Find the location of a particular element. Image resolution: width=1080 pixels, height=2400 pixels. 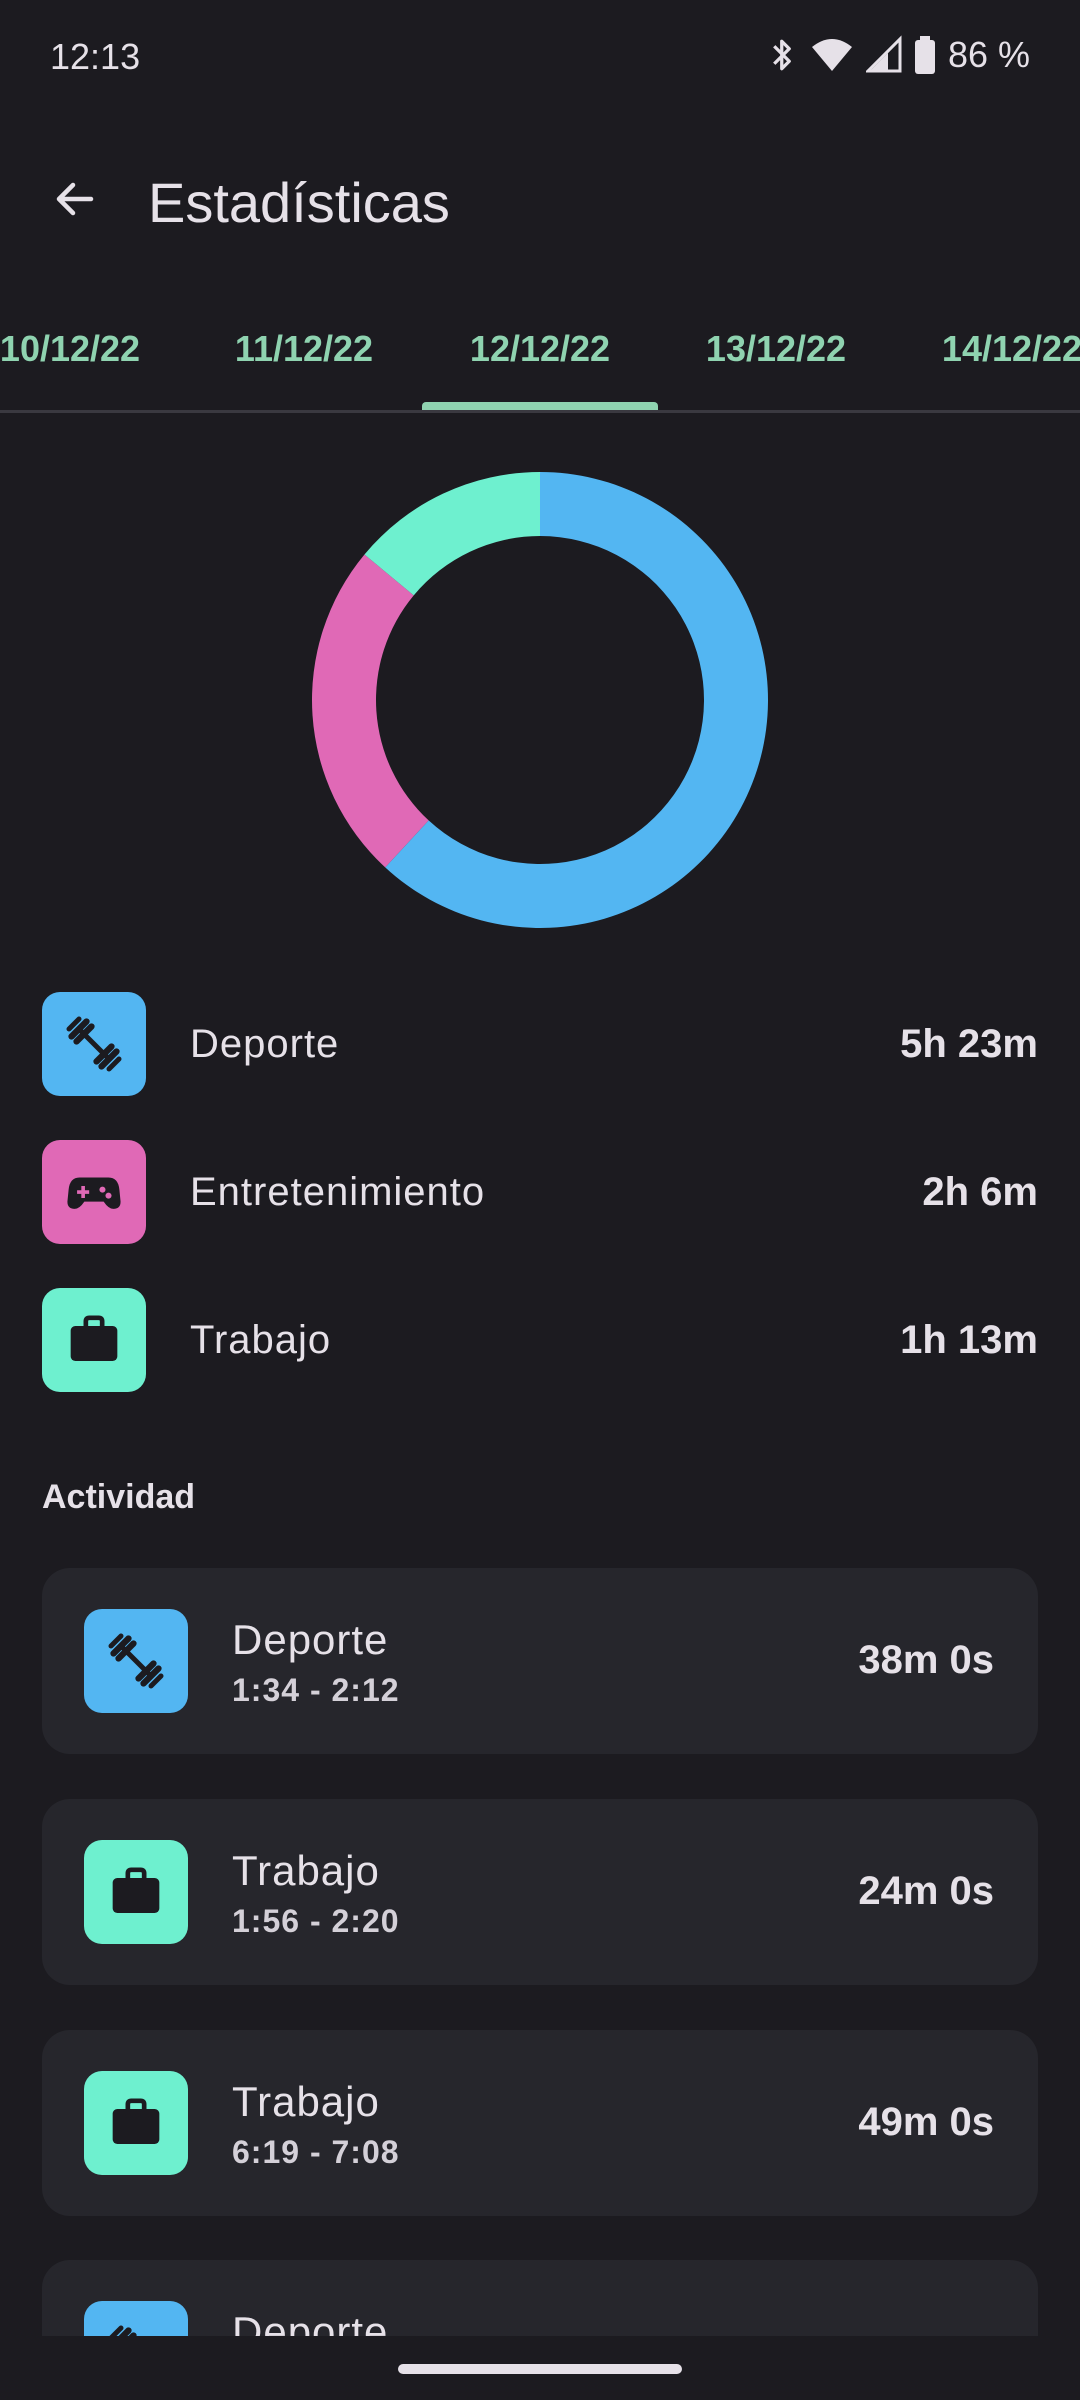

tab-date-0: 10/12/22 is located at coordinates (94, 349).